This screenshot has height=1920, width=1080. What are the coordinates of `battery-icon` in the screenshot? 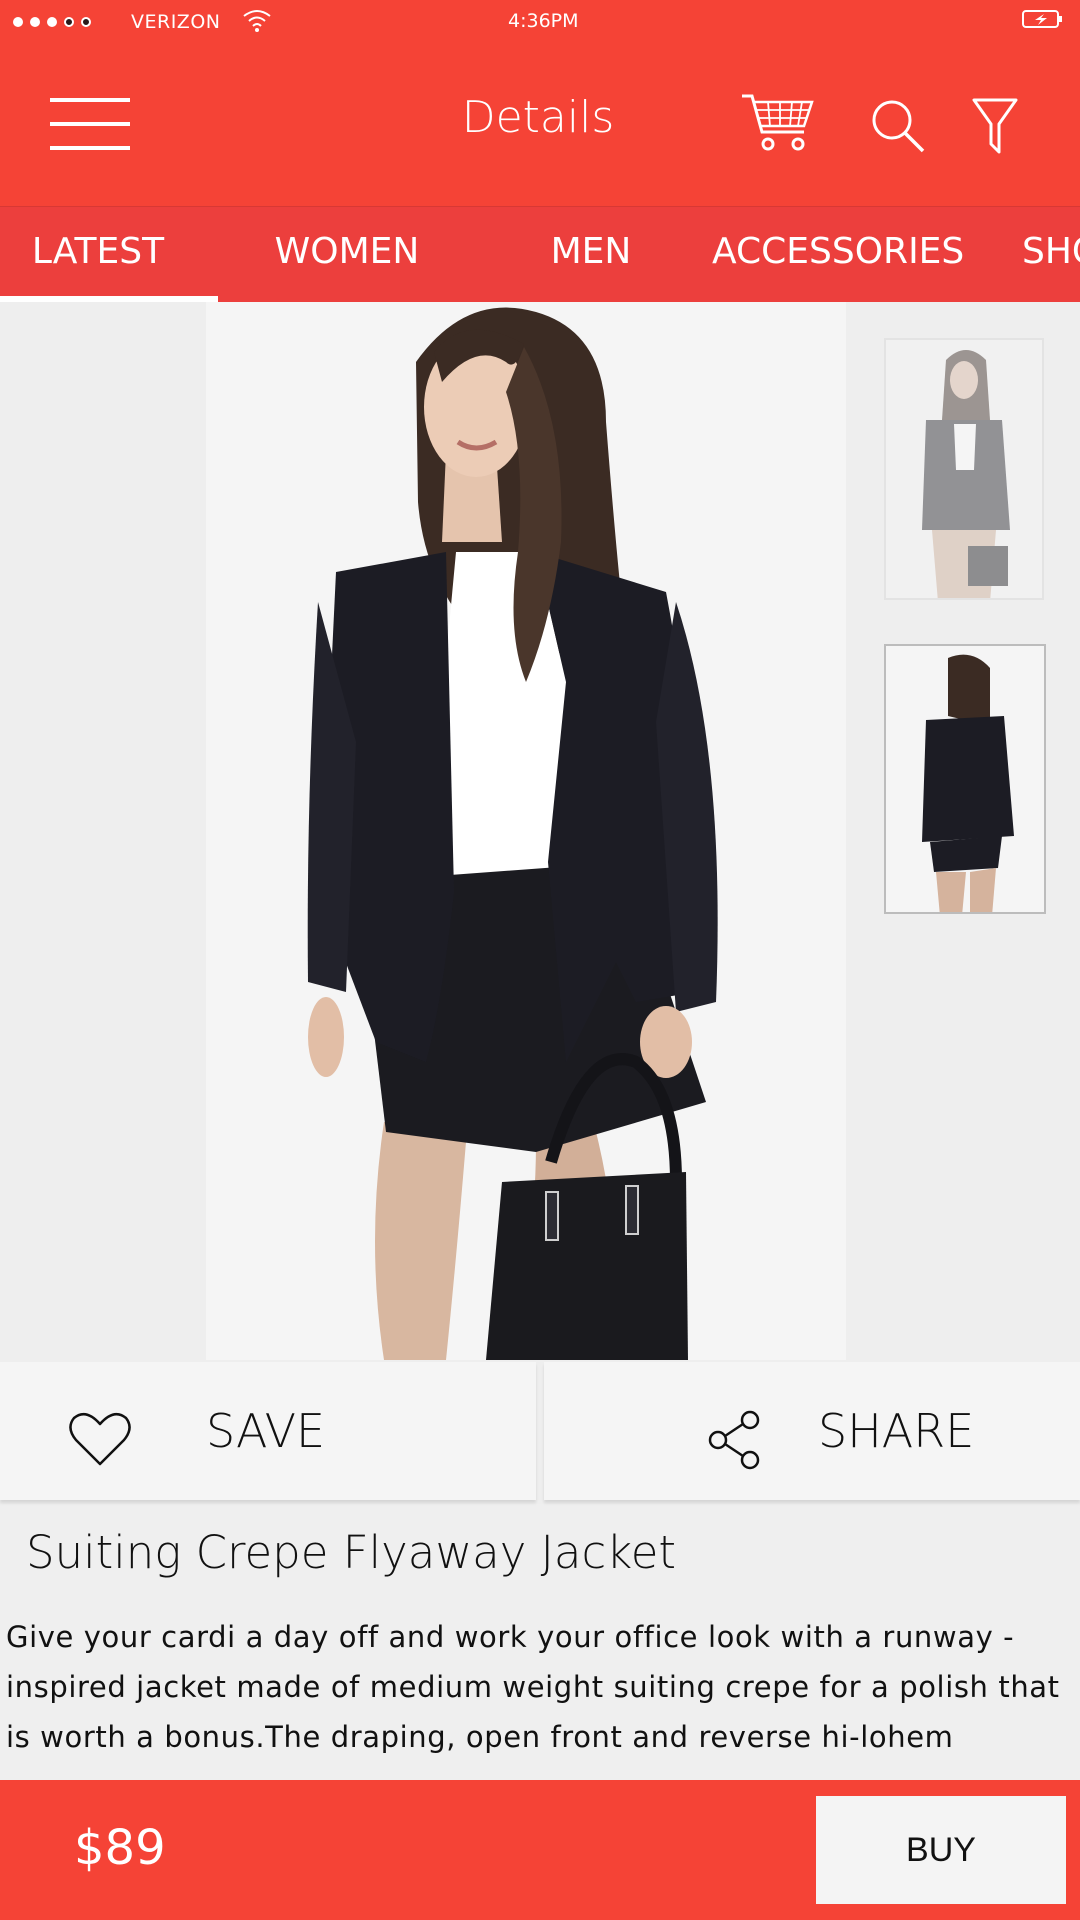 It's located at (1042, 19).